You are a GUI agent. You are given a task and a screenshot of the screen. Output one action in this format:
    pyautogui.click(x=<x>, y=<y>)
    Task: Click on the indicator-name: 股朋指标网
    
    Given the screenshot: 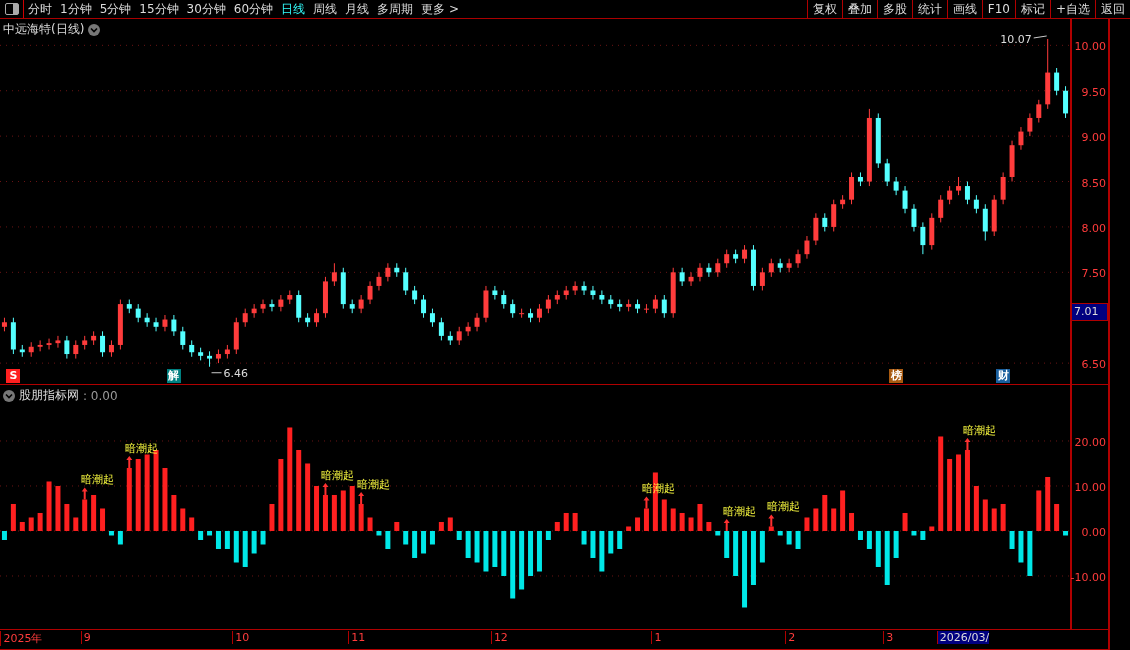 What is the action you would take?
    pyautogui.click(x=49, y=395)
    